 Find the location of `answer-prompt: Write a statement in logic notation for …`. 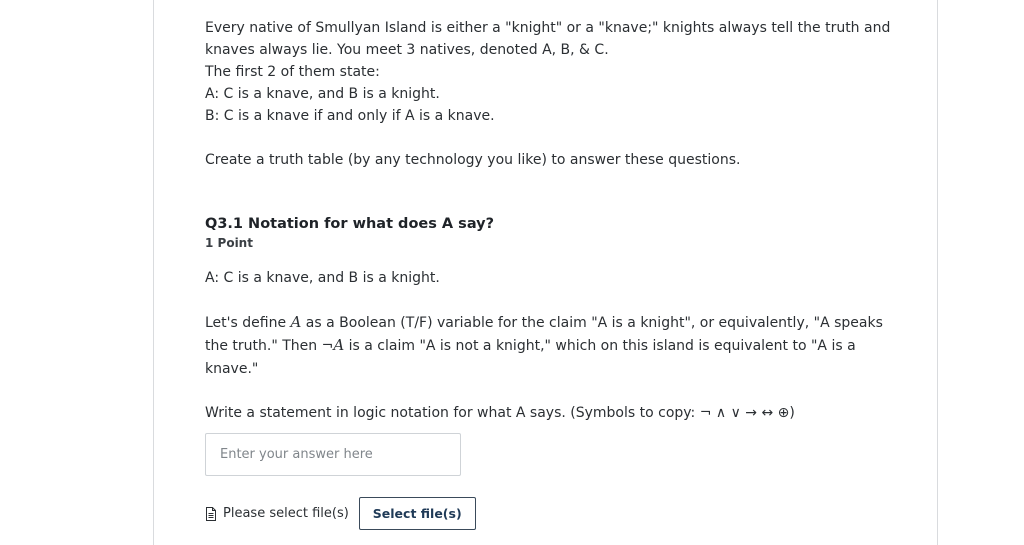

answer-prompt: Write a statement in logic notation for … is located at coordinates (500, 413).